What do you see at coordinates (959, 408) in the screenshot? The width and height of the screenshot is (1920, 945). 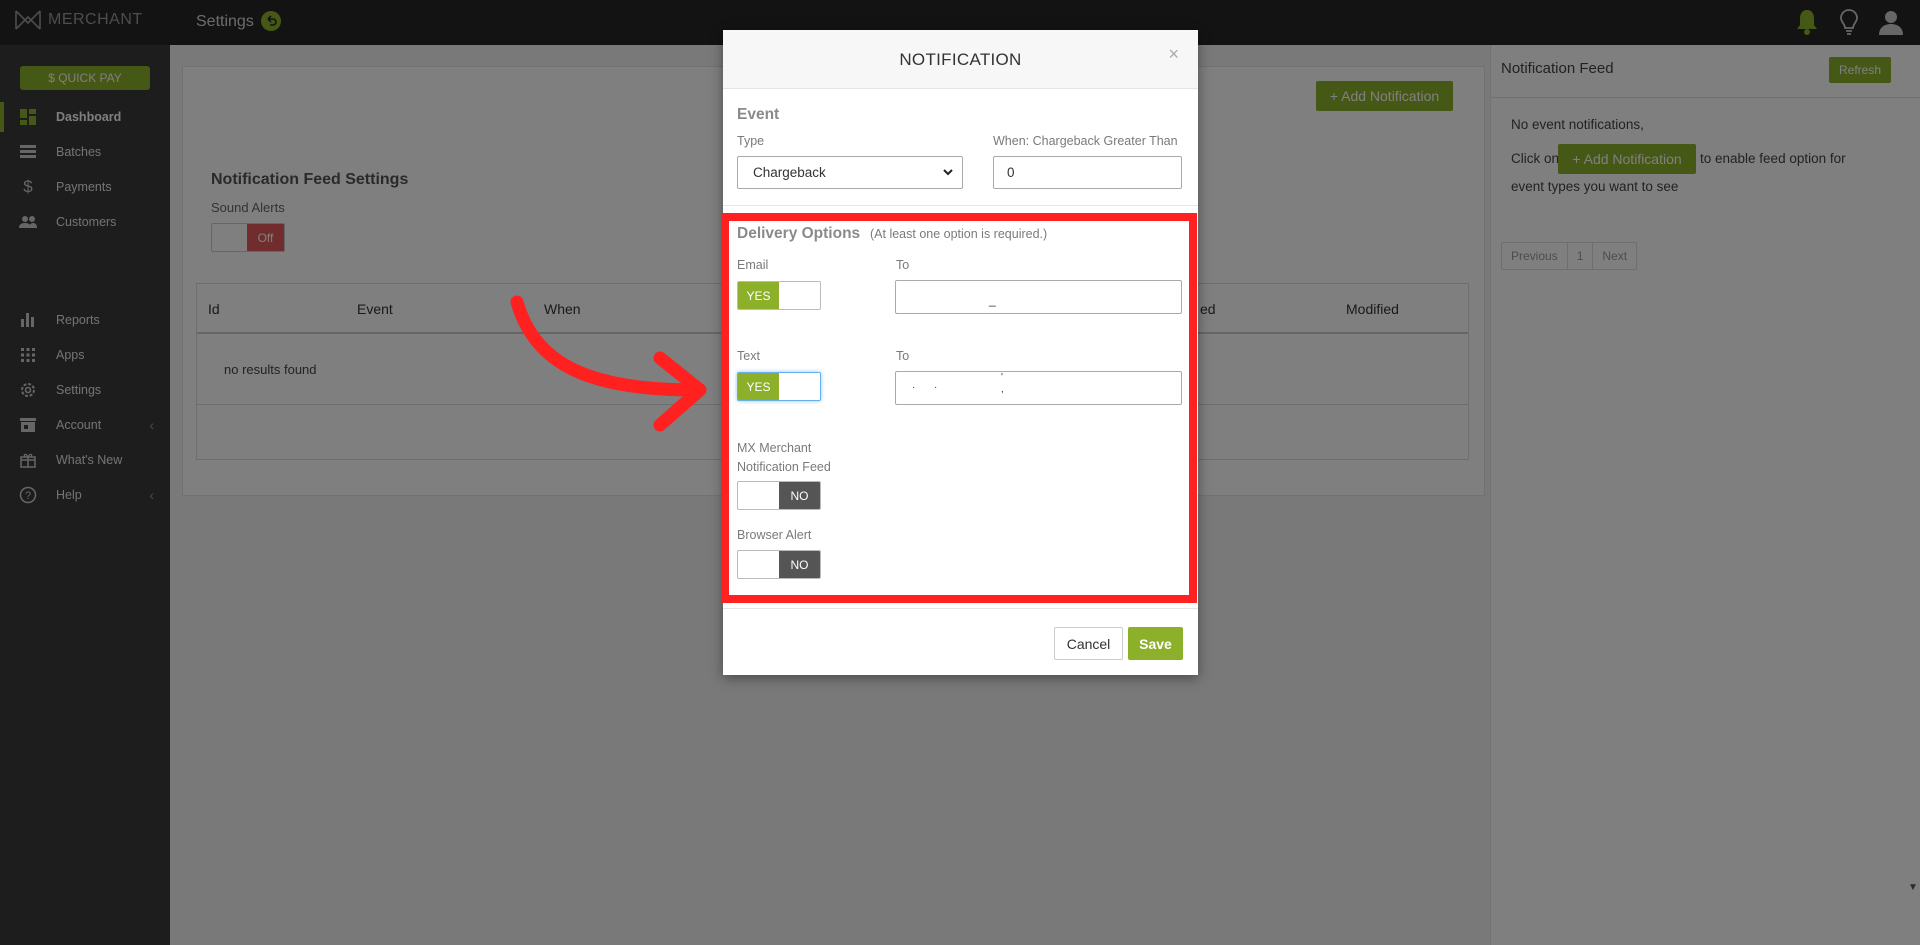 I see `highlight-box` at bounding box center [959, 408].